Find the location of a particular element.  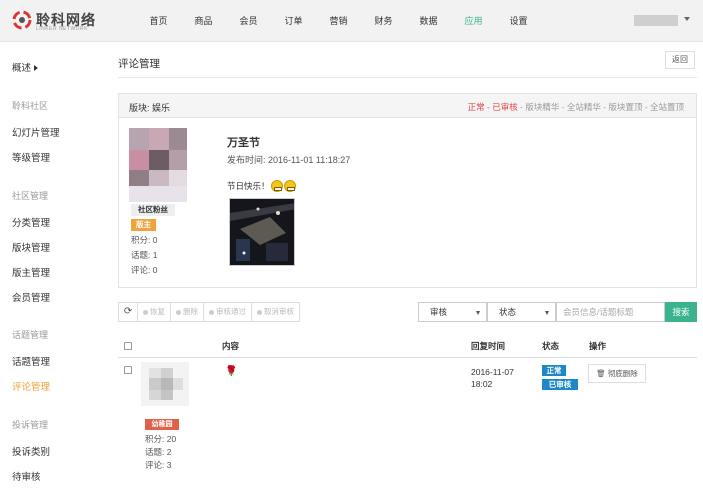

approve-button: 审核通过 is located at coordinates (227, 312).